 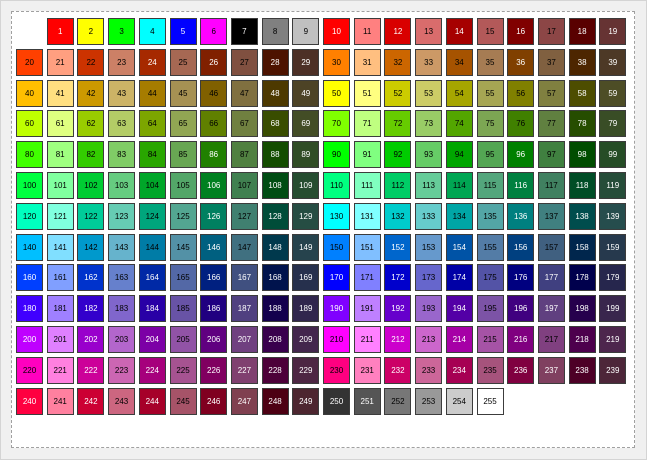 What do you see at coordinates (122, 339) in the screenshot?
I see `color-swatch-203: 203` at bounding box center [122, 339].